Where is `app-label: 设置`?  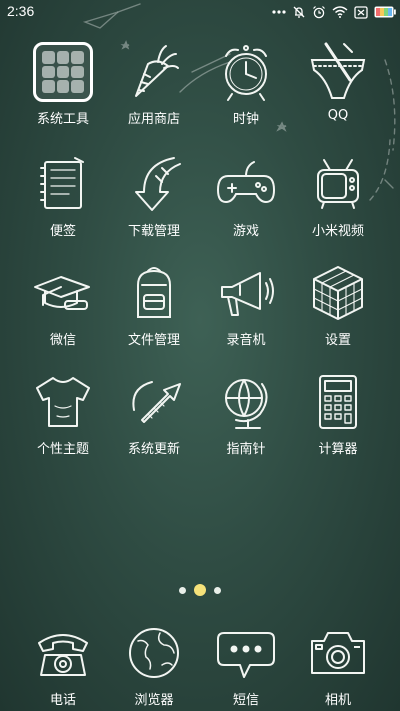 app-label: 设置 is located at coordinates (337, 340).